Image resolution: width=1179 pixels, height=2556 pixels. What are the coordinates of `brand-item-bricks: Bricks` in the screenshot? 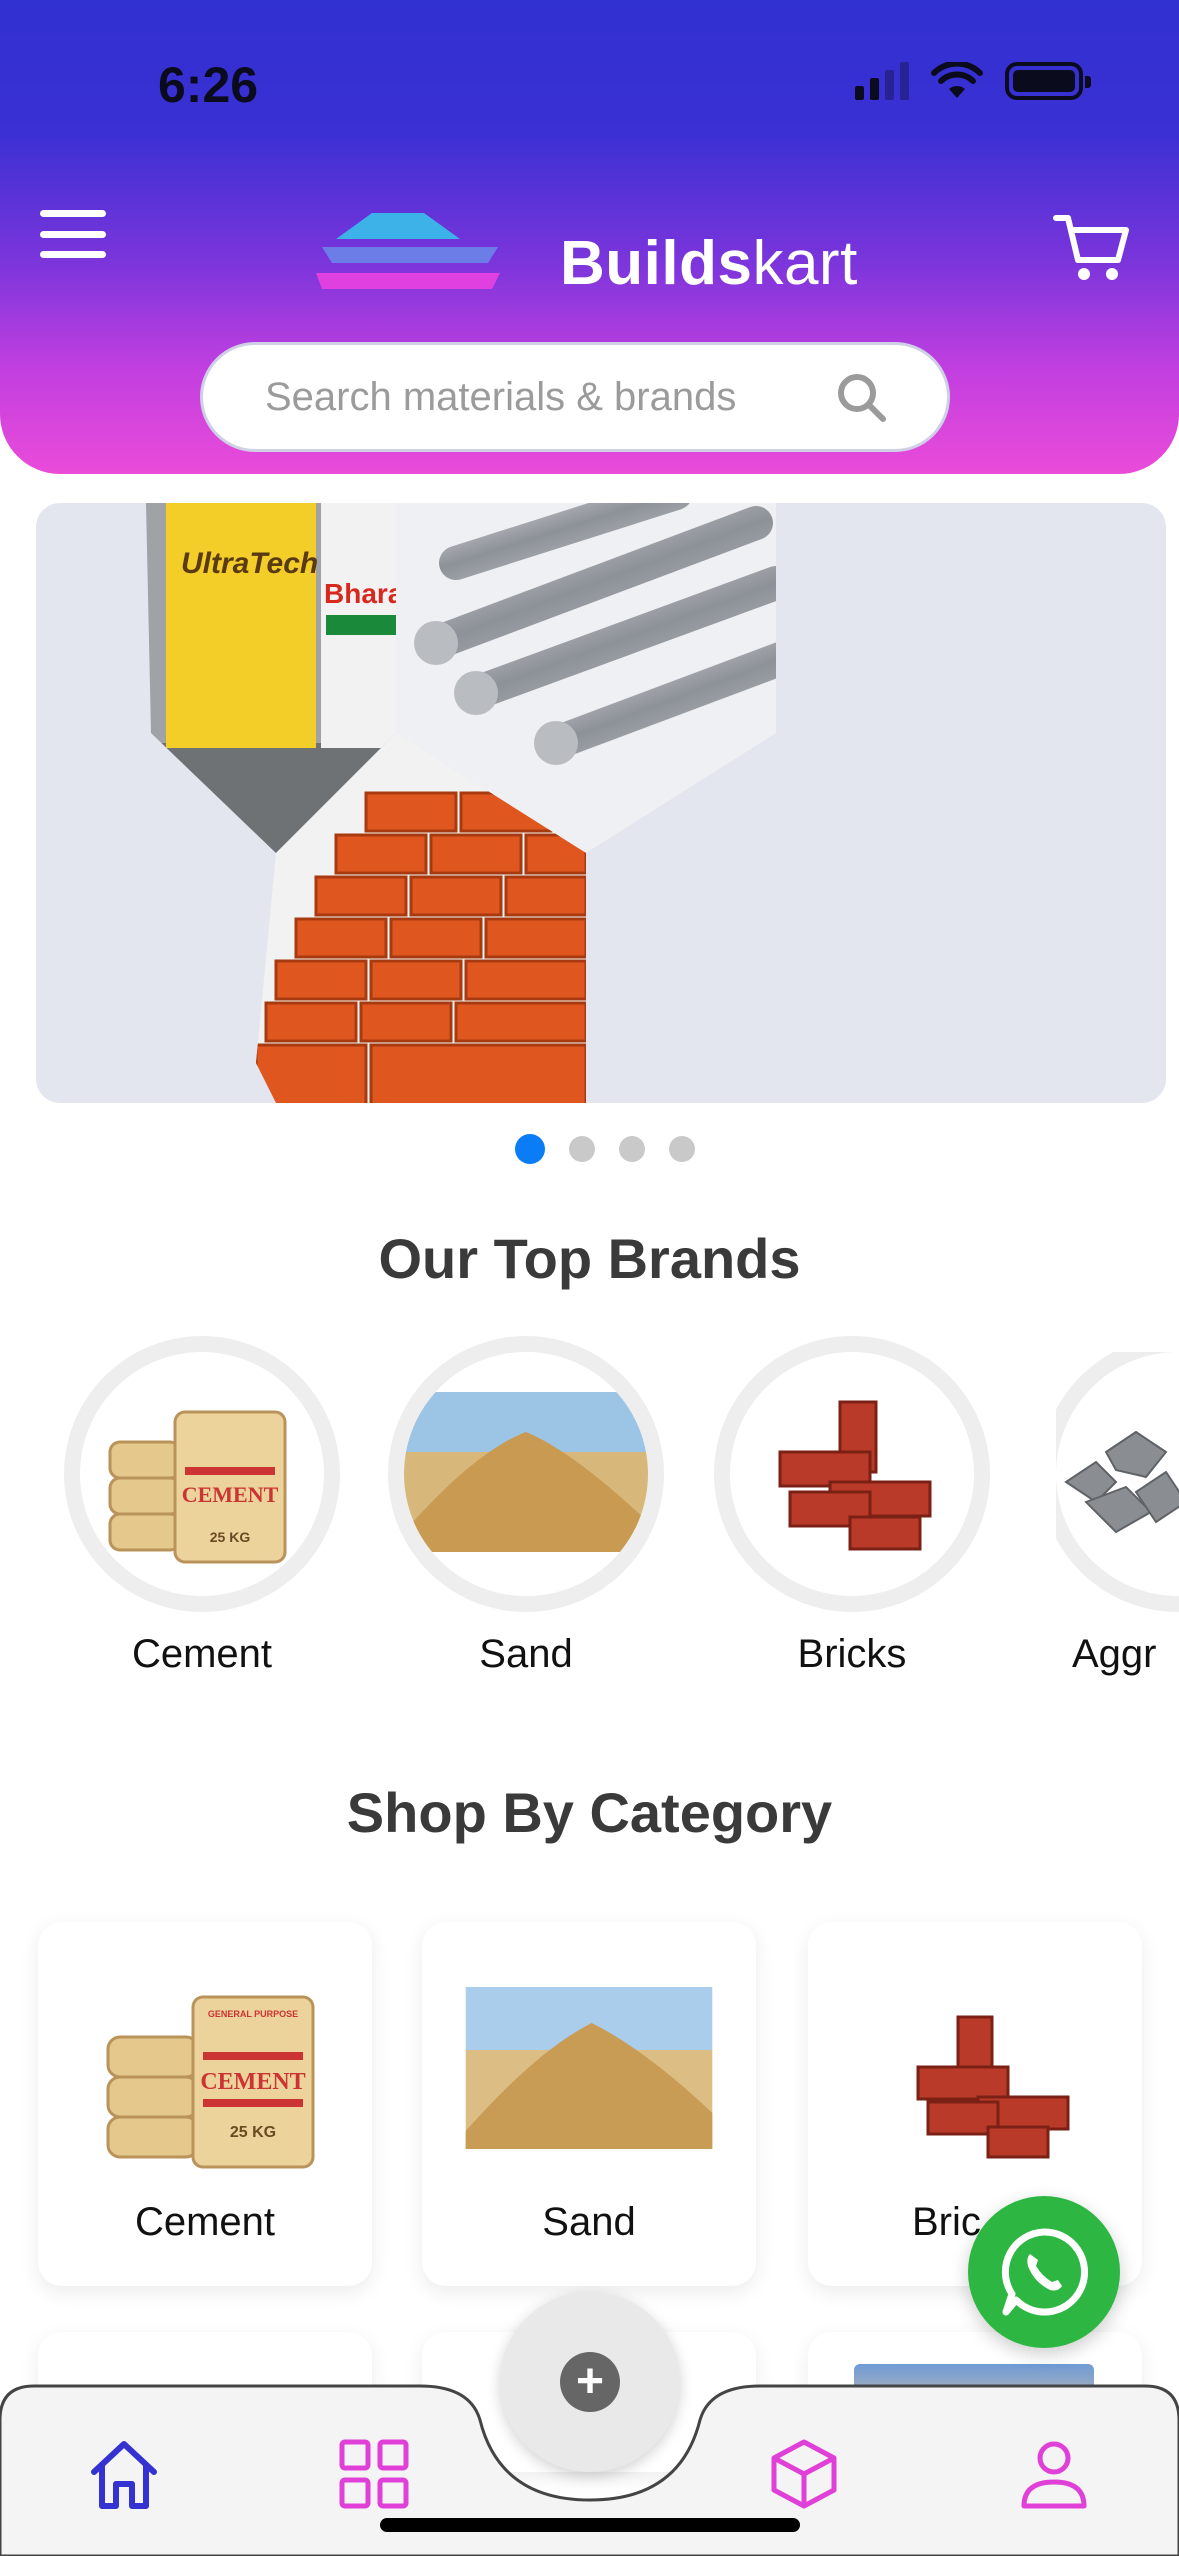 It's located at (852, 1514).